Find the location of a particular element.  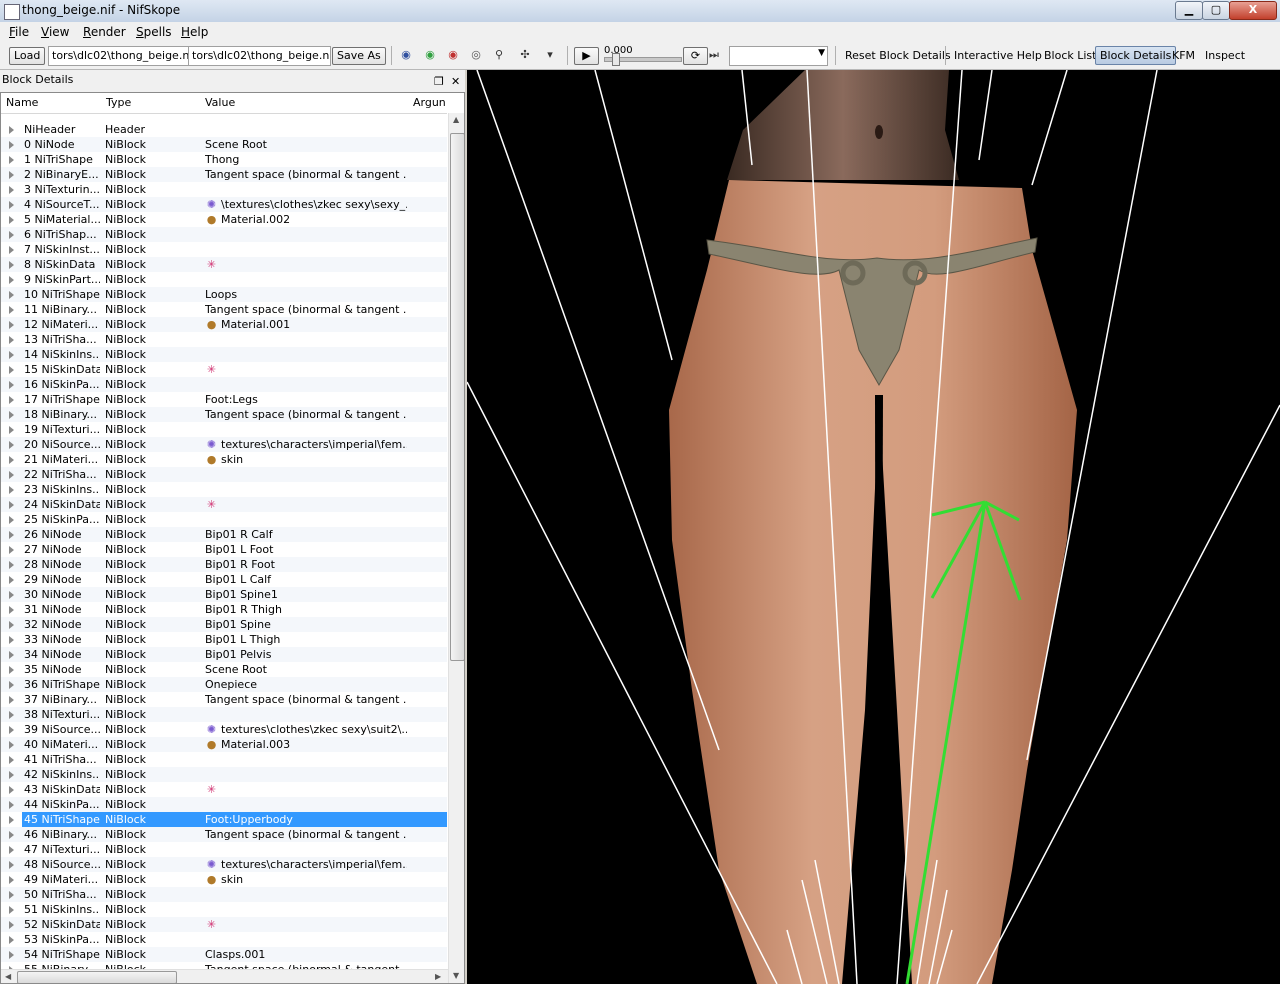

undock-icon: ❐ is located at coordinates (439, 82).